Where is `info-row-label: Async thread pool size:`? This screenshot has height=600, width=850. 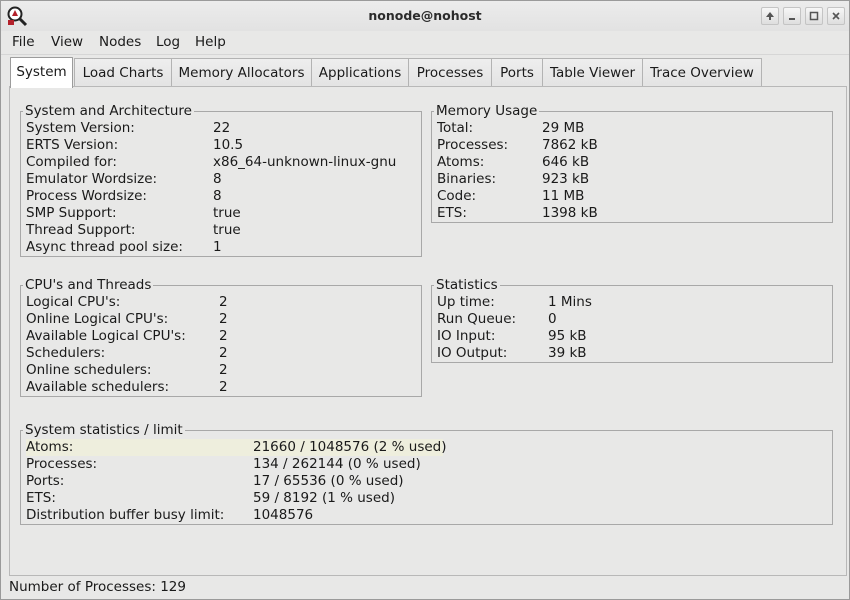
info-row-label: Async thread pool size: is located at coordinates (104, 247).